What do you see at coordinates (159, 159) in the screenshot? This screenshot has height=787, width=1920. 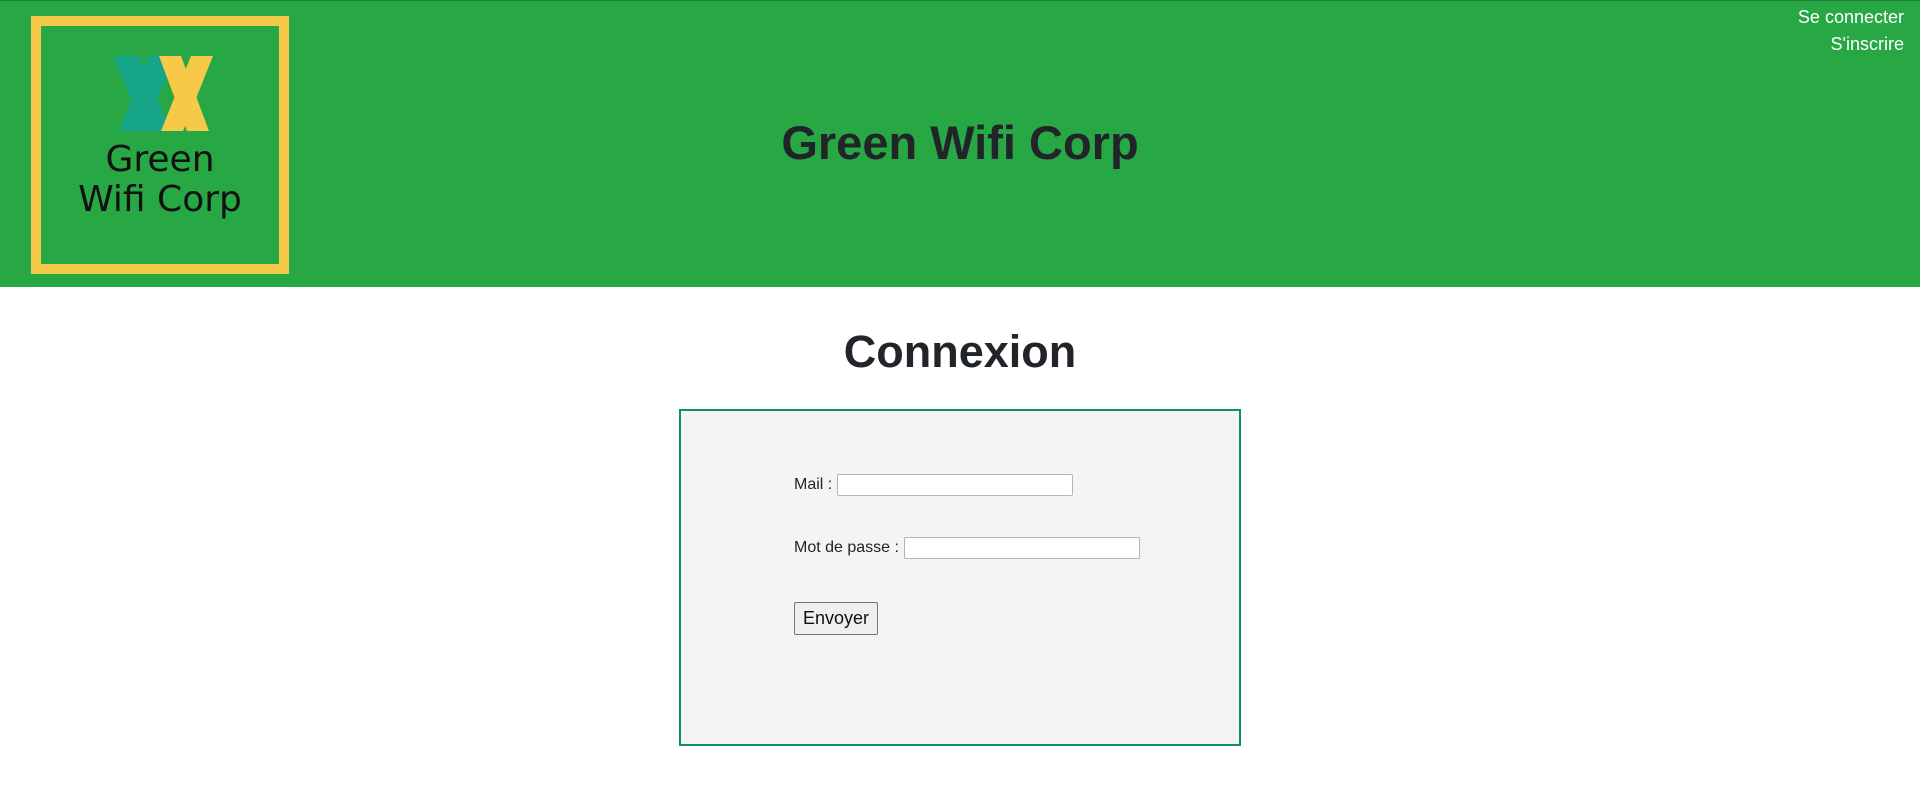 I see `logo-text-line1: Green` at bounding box center [159, 159].